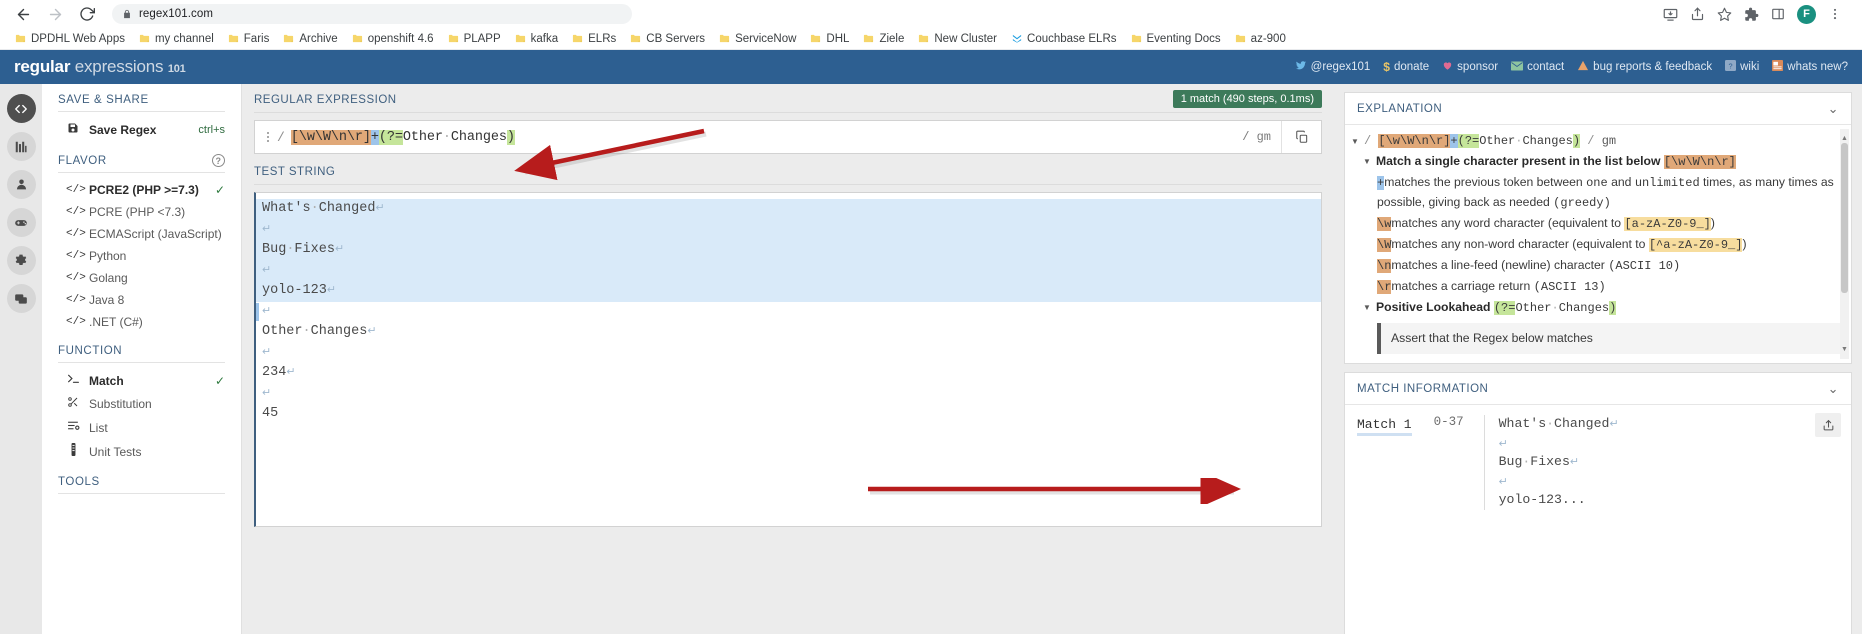  What do you see at coordinates (1384, 426) in the screenshot?
I see `match-label: Match 1` at bounding box center [1384, 426].